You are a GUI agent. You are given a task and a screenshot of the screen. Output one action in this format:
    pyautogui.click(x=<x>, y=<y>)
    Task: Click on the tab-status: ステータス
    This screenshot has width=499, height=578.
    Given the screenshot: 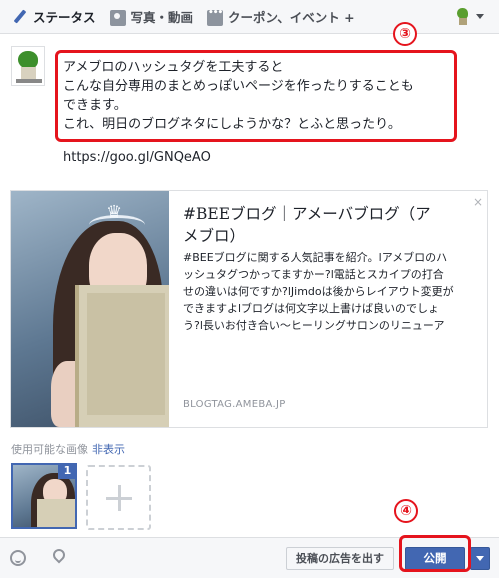 What is the action you would take?
    pyautogui.click(x=54, y=16)
    